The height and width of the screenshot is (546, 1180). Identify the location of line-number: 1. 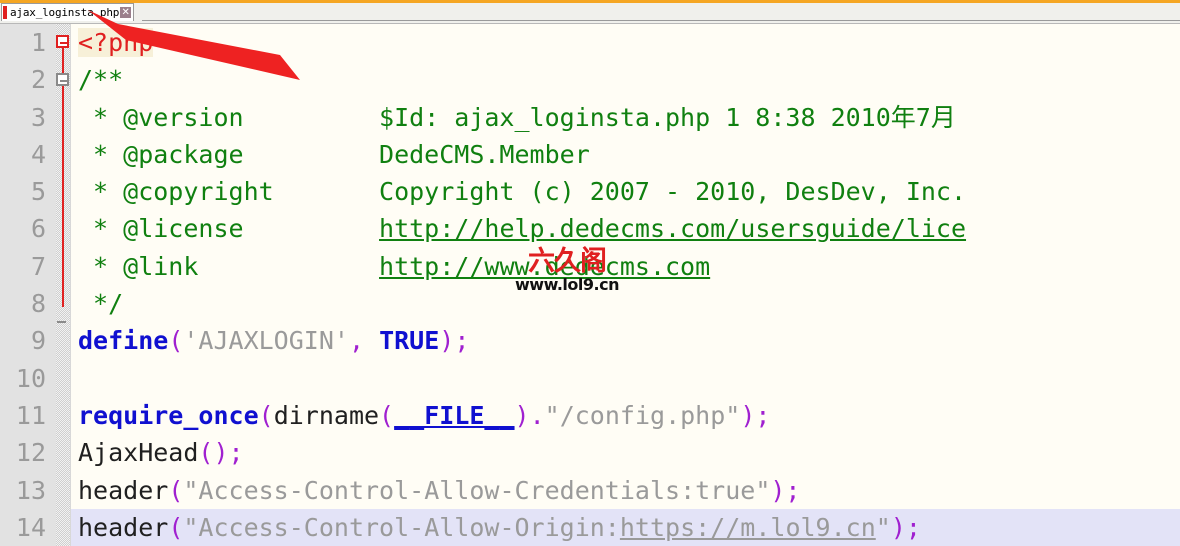
(38, 42).